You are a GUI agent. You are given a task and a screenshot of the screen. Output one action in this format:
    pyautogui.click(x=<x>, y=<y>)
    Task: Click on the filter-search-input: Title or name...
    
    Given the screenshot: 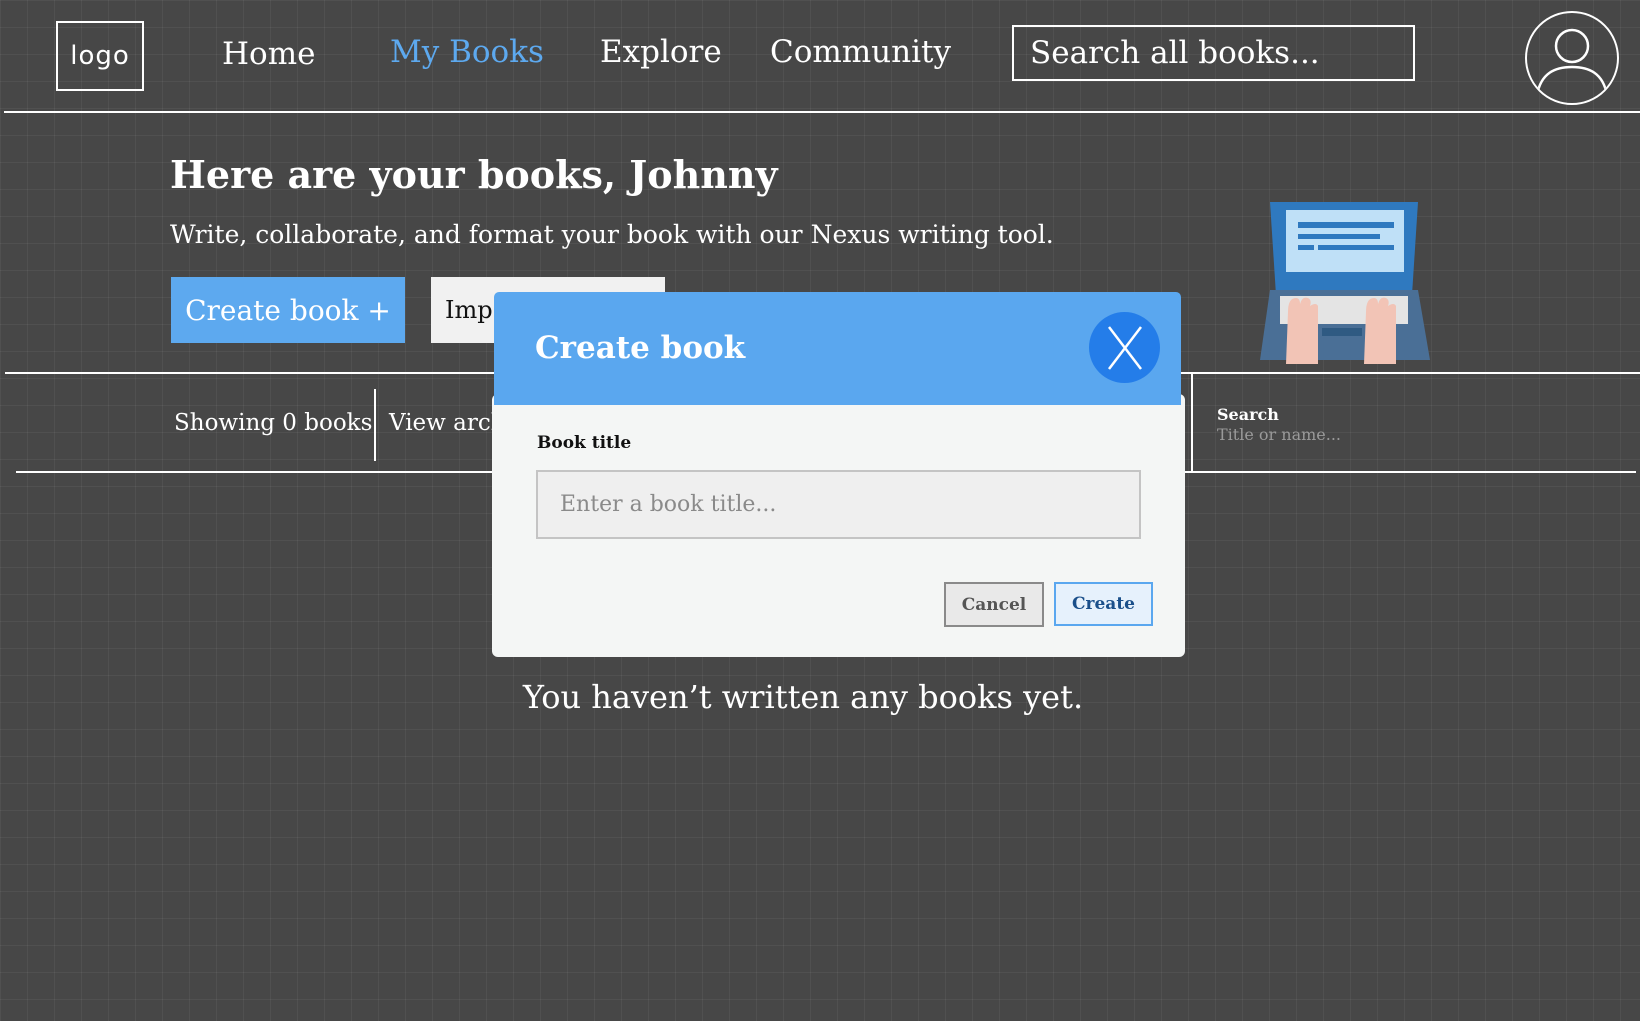 What is the action you would take?
    pyautogui.click(x=1279, y=434)
    